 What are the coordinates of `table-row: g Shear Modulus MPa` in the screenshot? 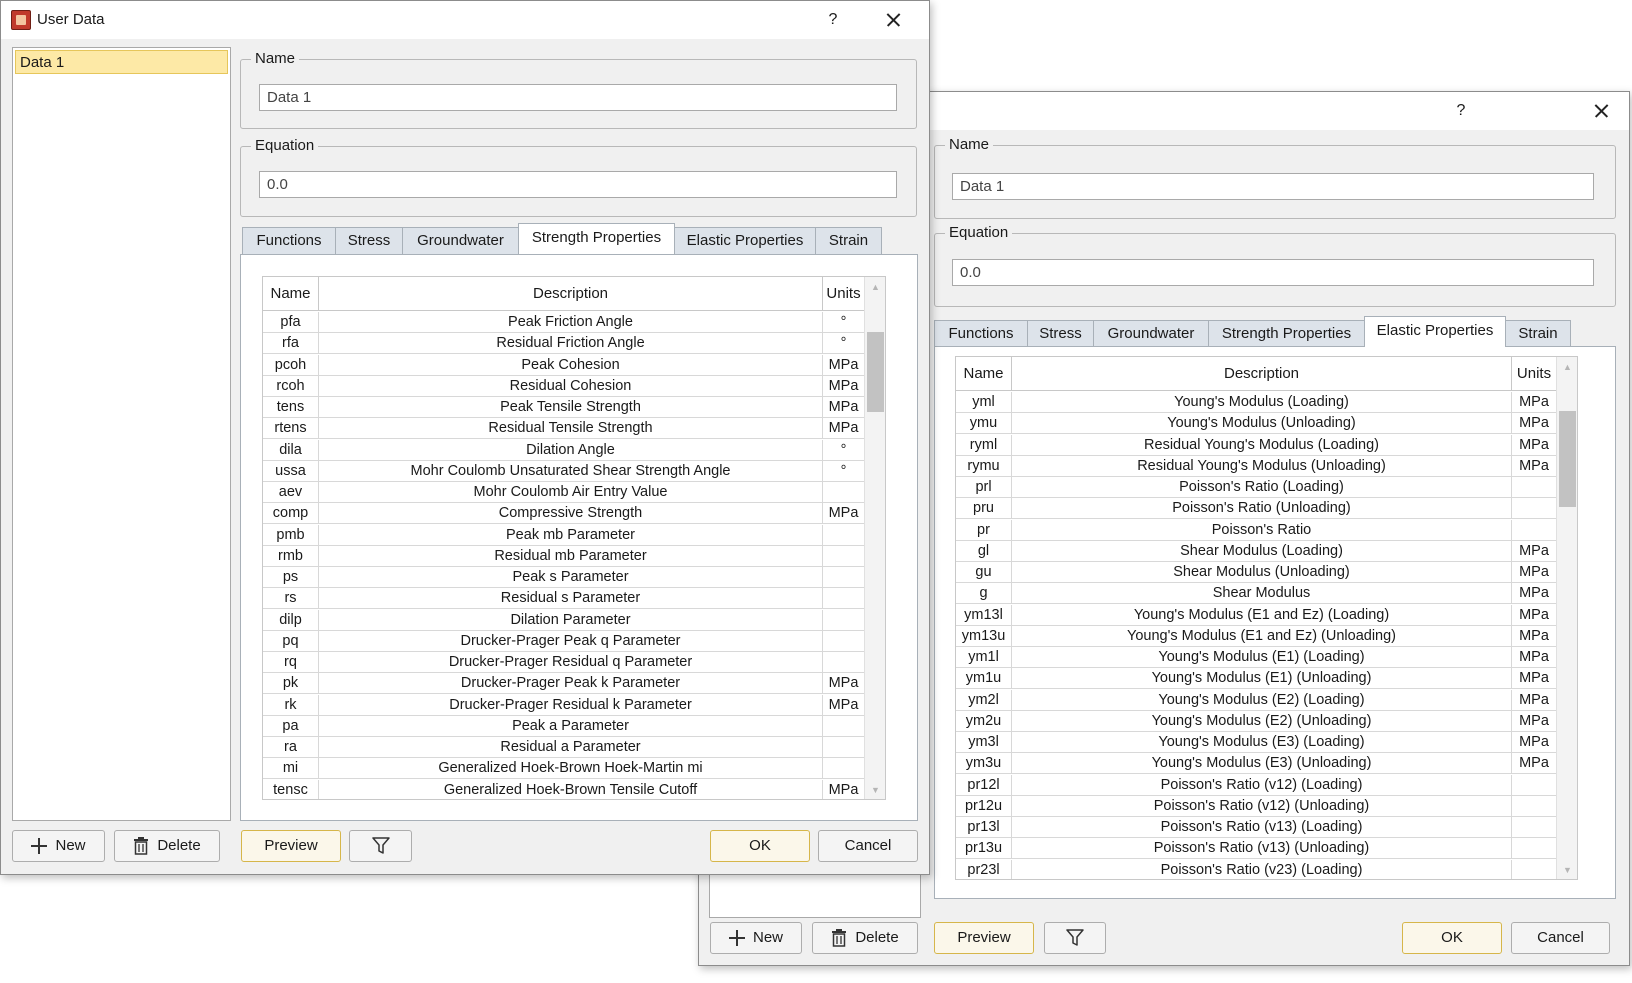 It's located at (1256, 594).